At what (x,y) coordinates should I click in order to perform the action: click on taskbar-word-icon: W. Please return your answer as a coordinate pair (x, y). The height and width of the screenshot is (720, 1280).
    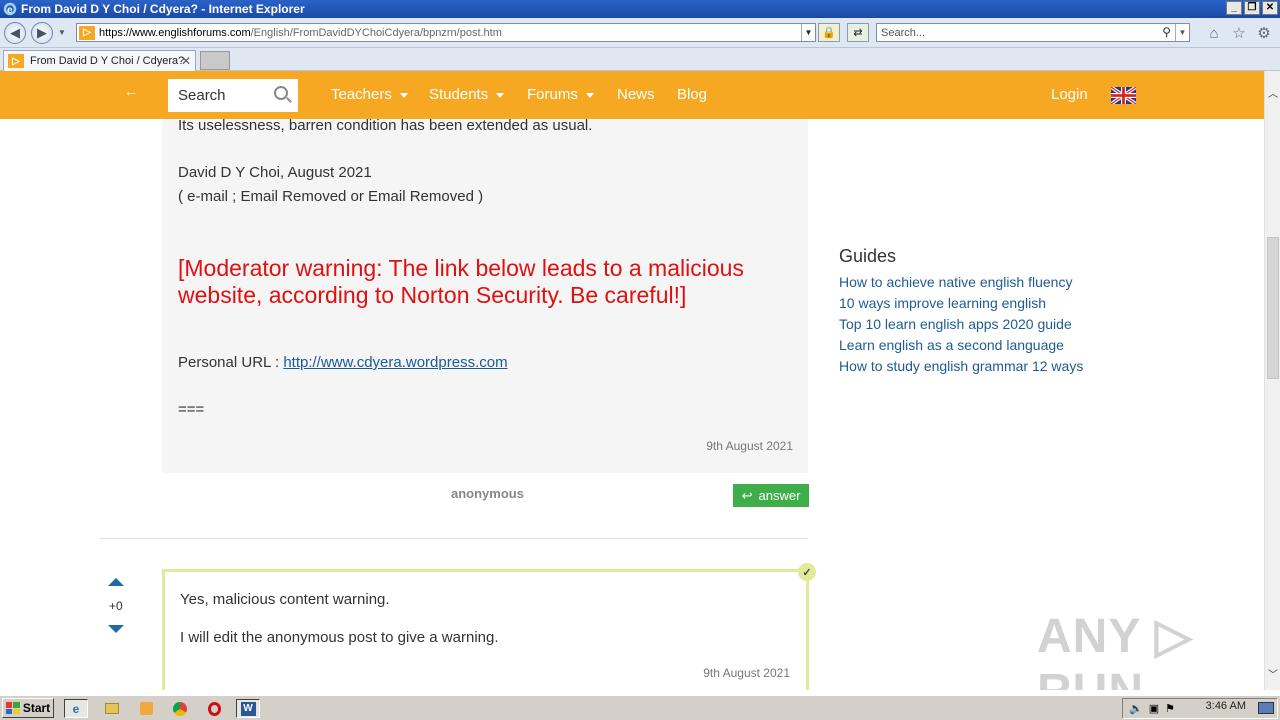
    Looking at the image, I should click on (248, 708).